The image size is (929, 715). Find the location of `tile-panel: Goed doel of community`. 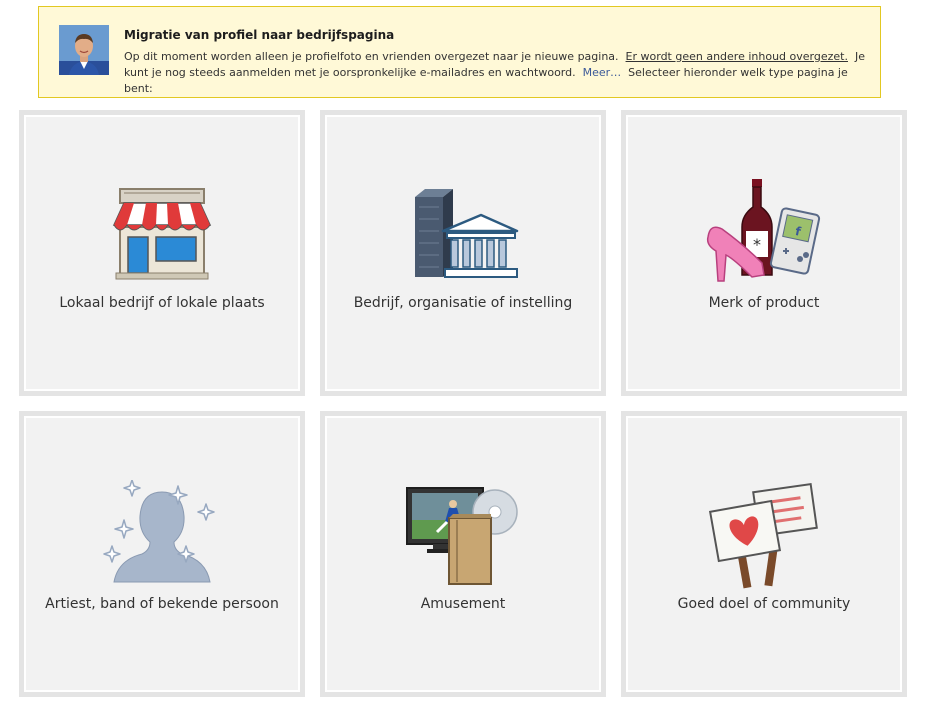

tile-panel: Goed doel of community is located at coordinates (764, 554).